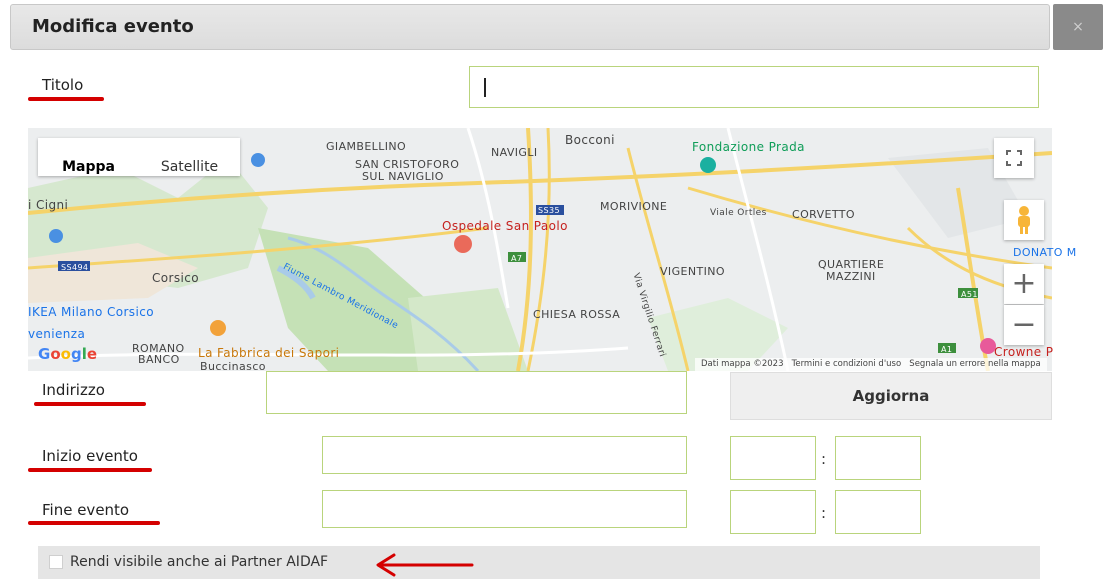 Image resolution: width=1105 pixels, height=579 pixels. What do you see at coordinates (847, 364) in the screenshot?
I see `map-terms-link: Termini e condizioni d'uso` at bounding box center [847, 364].